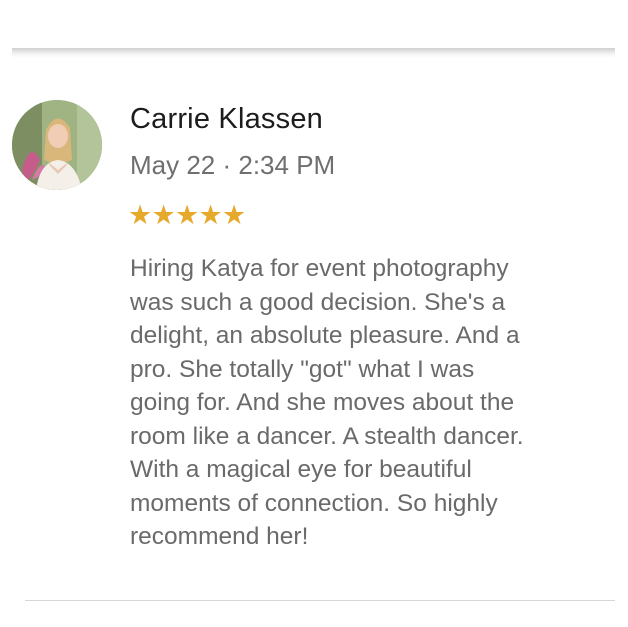  Describe the element at coordinates (233, 165) in the screenshot. I see `review-date: May 22 · 2:34 PM` at that location.